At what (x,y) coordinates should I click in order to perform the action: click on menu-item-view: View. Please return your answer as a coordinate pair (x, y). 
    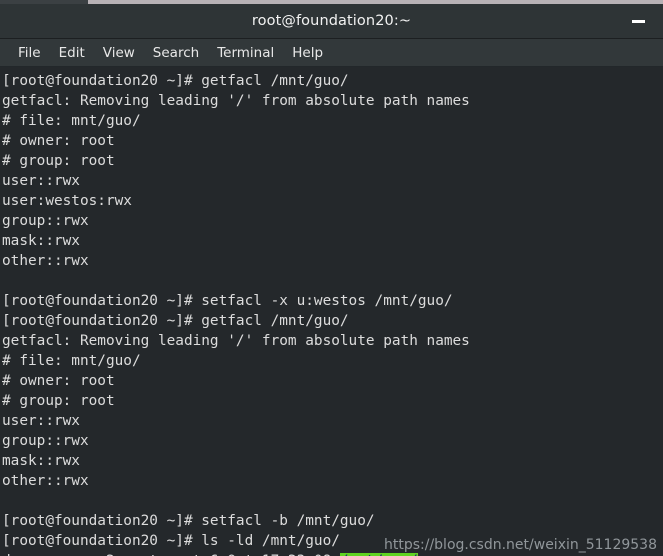
    Looking at the image, I should click on (119, 53).